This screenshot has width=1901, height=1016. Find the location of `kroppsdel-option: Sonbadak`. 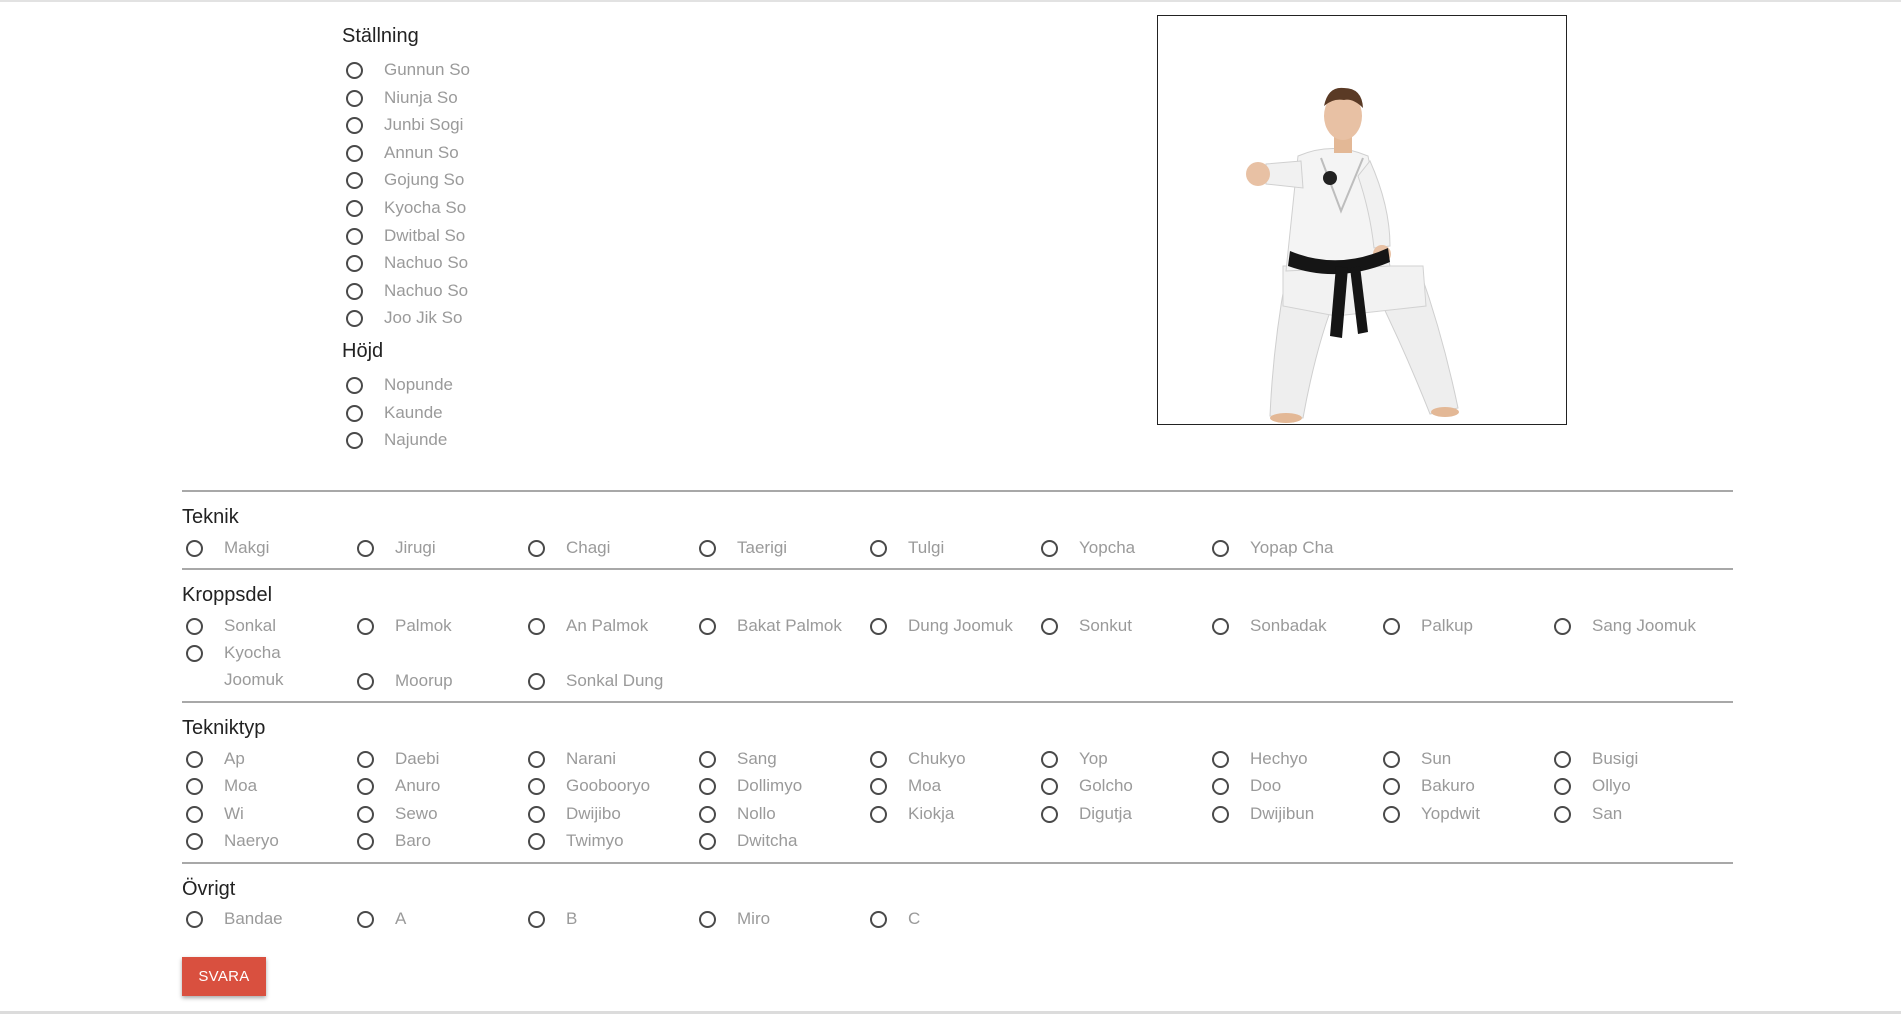

kroppsdel-option: Sonbadak is located at coordinates (1269, 628).